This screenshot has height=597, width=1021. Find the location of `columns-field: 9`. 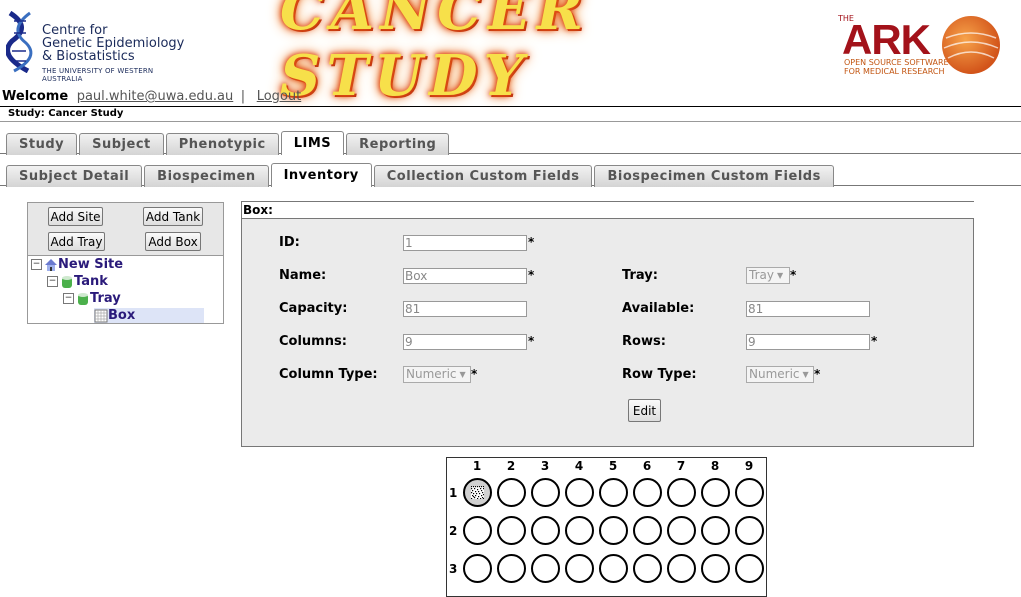

columns-field: 9 is located at coordinates (465, 342).